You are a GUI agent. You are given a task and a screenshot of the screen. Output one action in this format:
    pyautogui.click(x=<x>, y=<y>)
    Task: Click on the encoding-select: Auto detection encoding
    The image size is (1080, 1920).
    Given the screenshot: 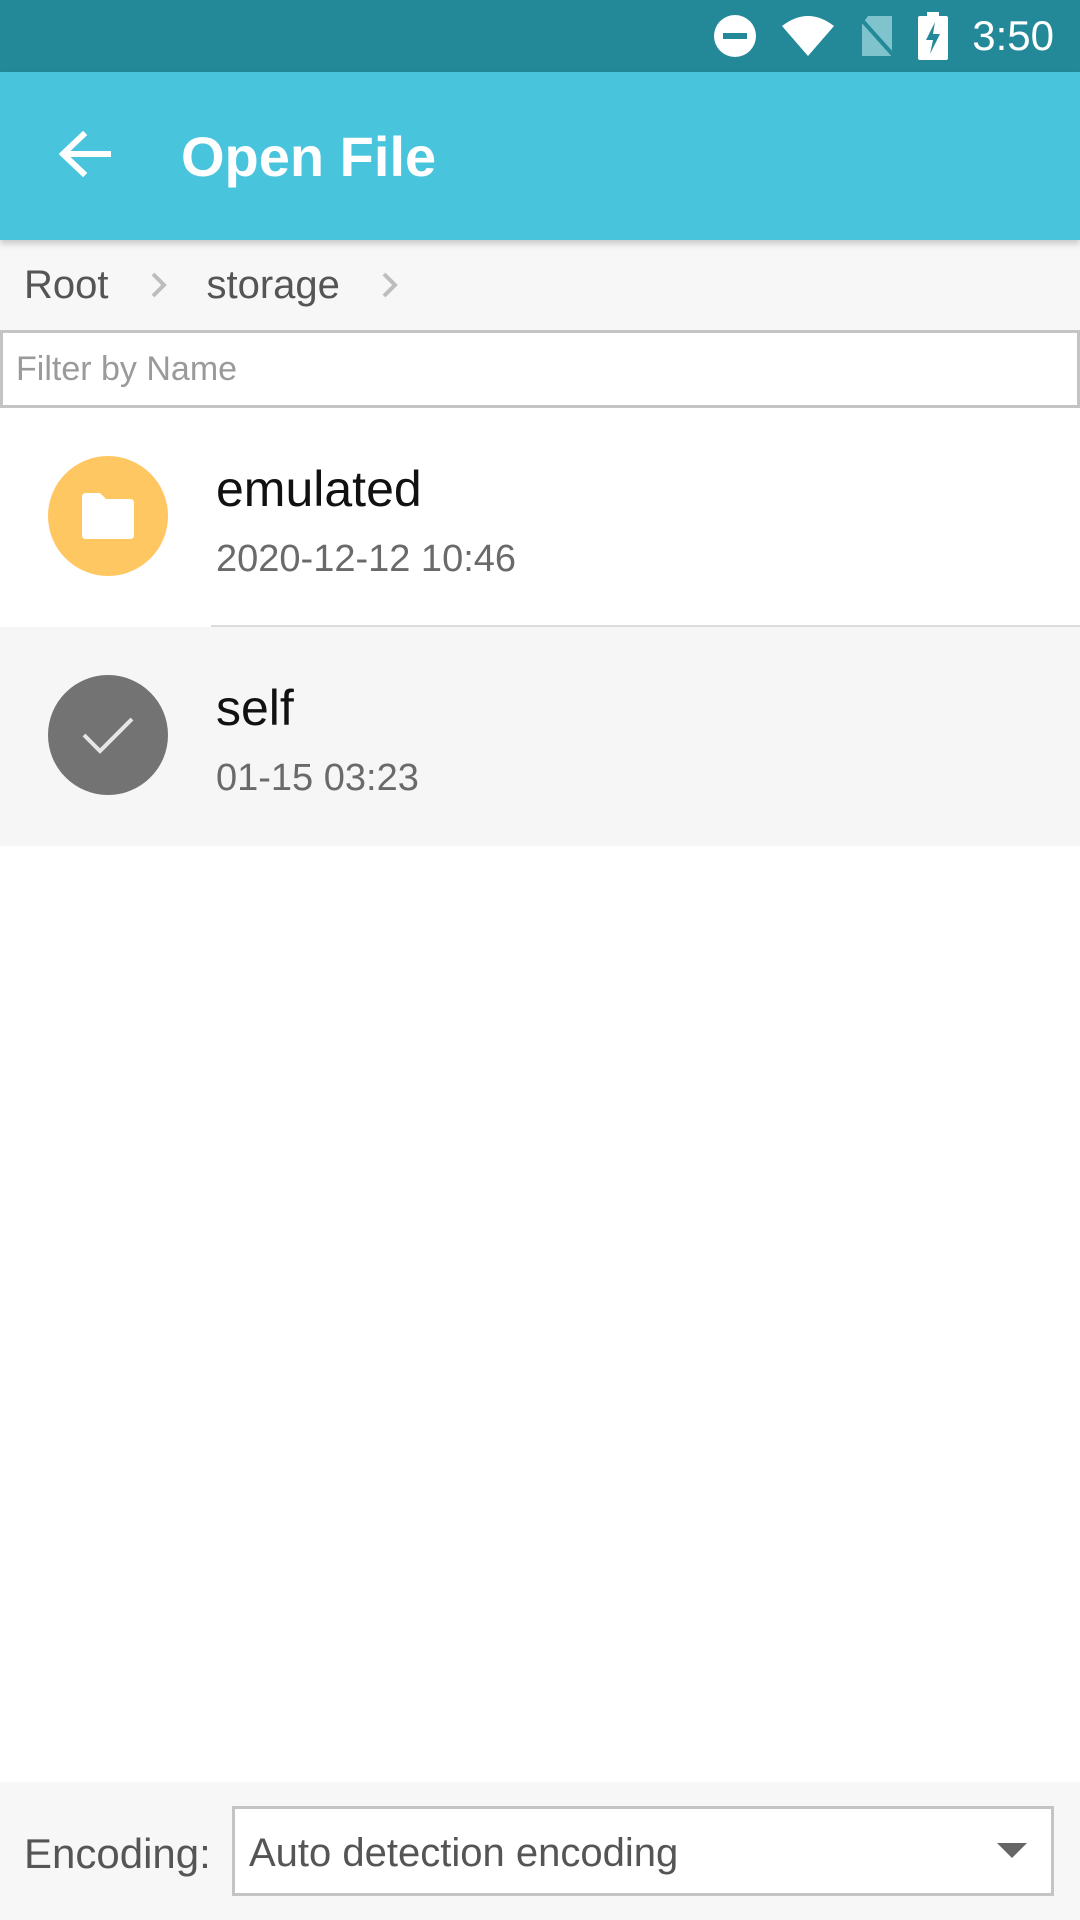 What is the action you would take?
    pyautogui.click(x=643, y=1851)
    